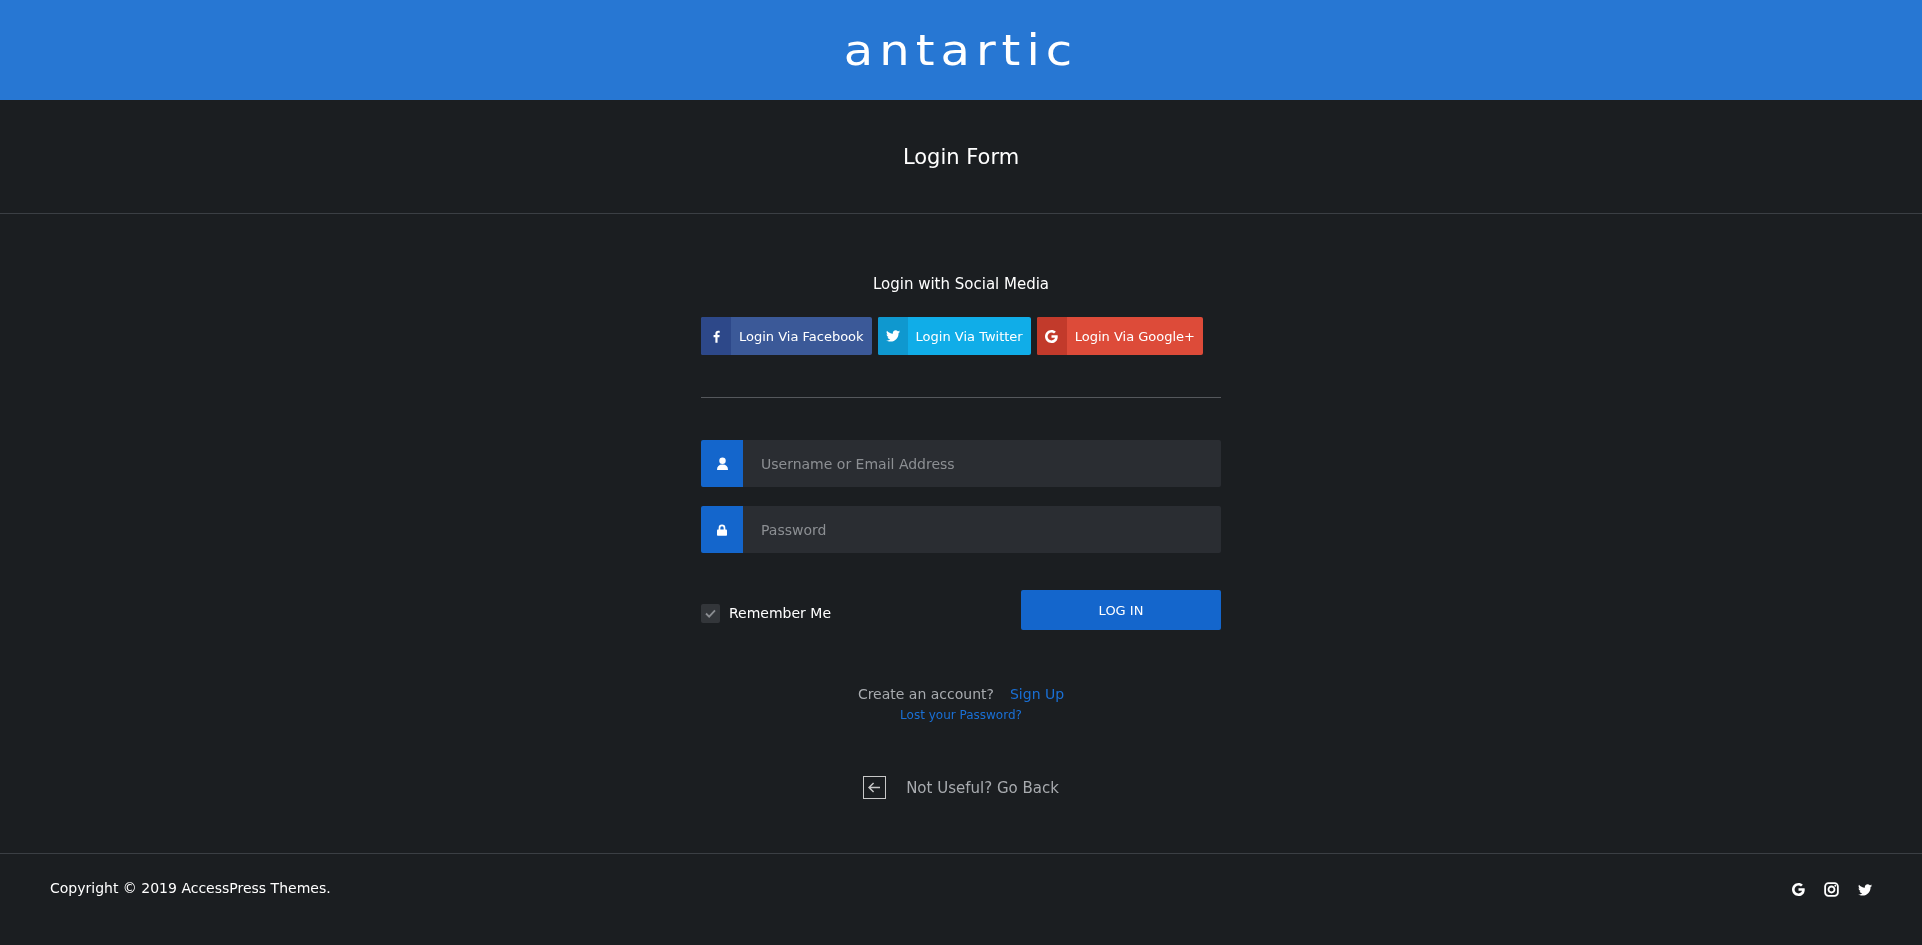  Describe the element at coordinates (716, 336) in the screenshot. I see `facebook-icon` at that location.